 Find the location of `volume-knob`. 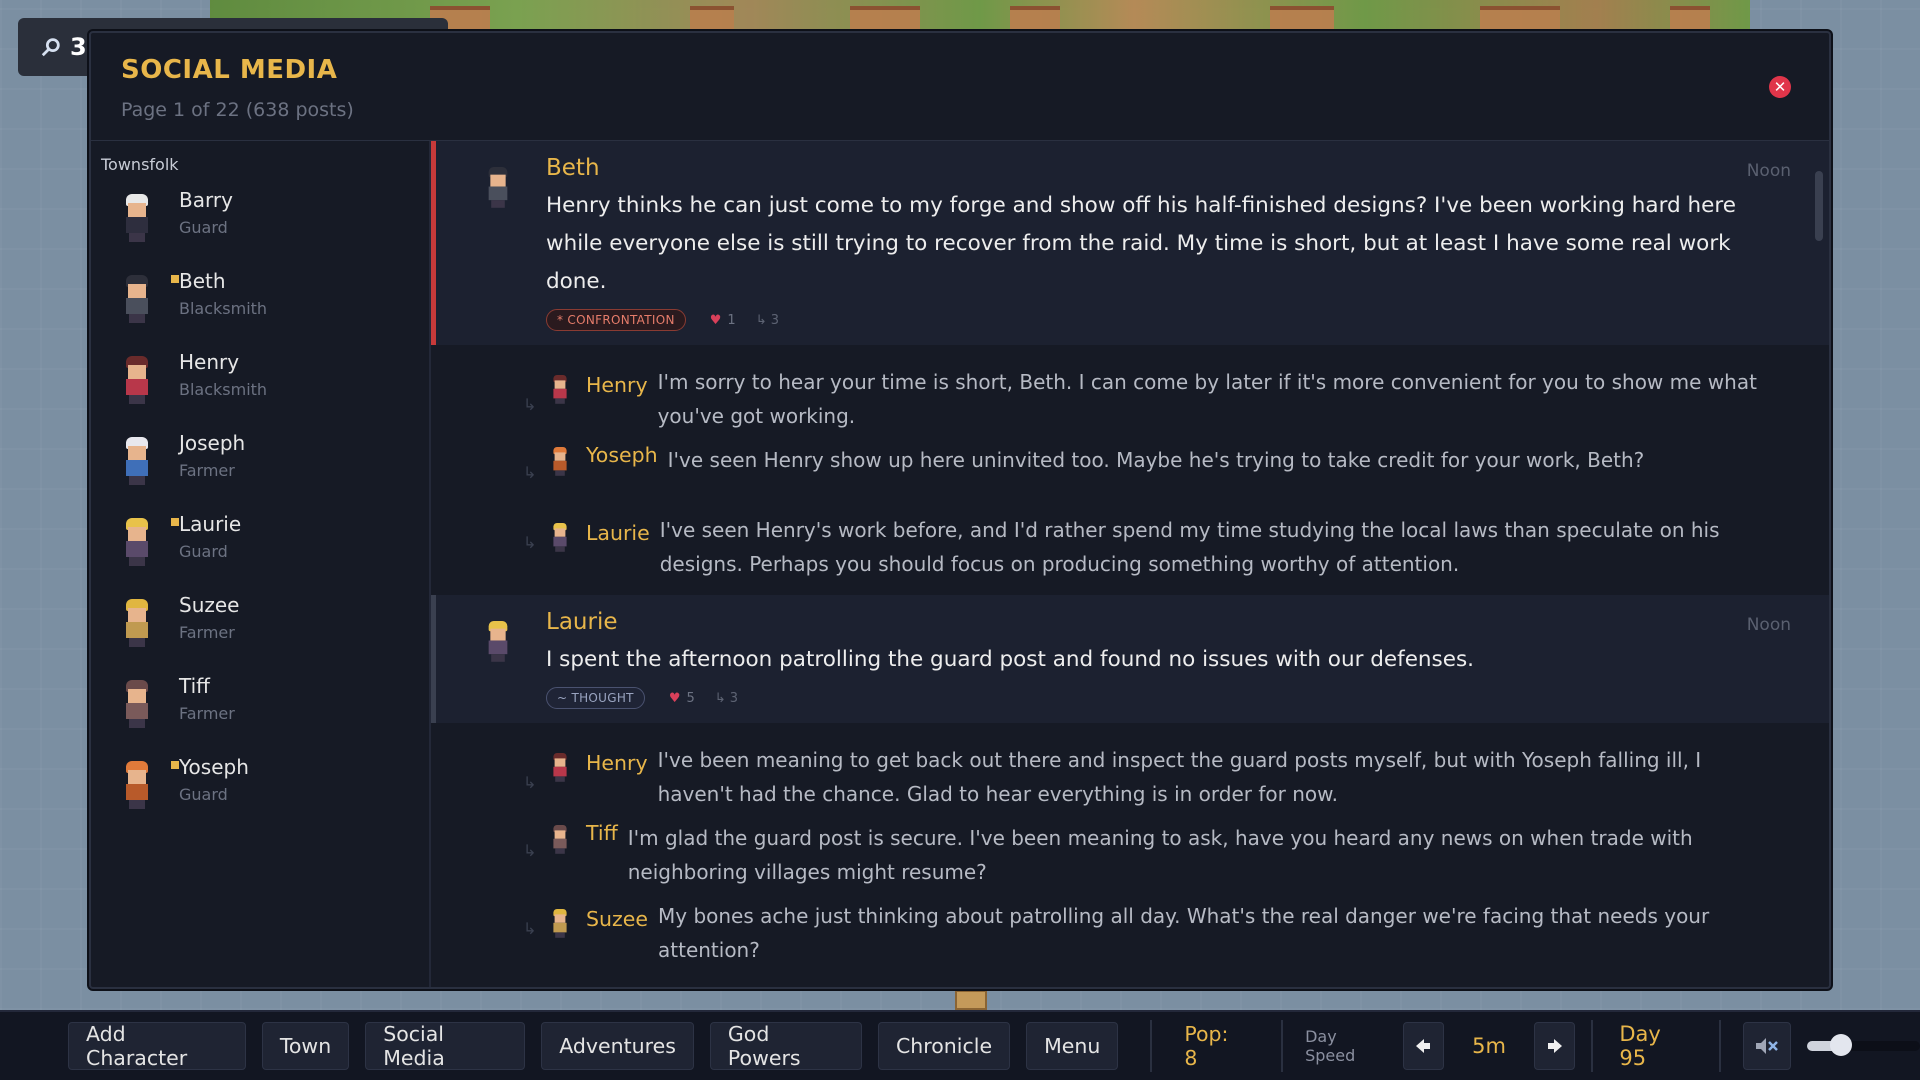

volume-knob is located at coordinates (1841, 1045).